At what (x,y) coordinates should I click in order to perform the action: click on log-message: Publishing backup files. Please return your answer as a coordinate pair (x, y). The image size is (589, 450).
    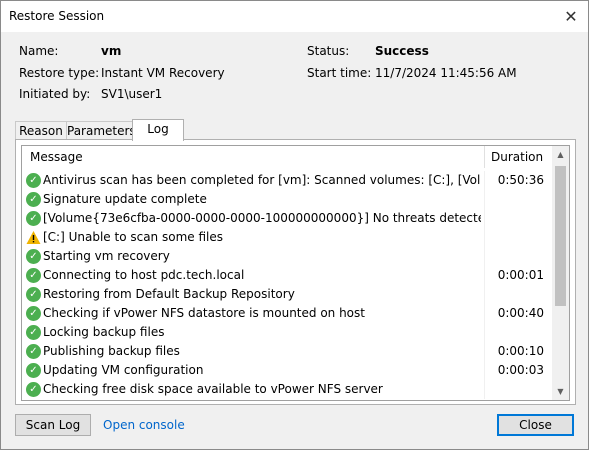
    Looking at the image, I should click on (111, 351).